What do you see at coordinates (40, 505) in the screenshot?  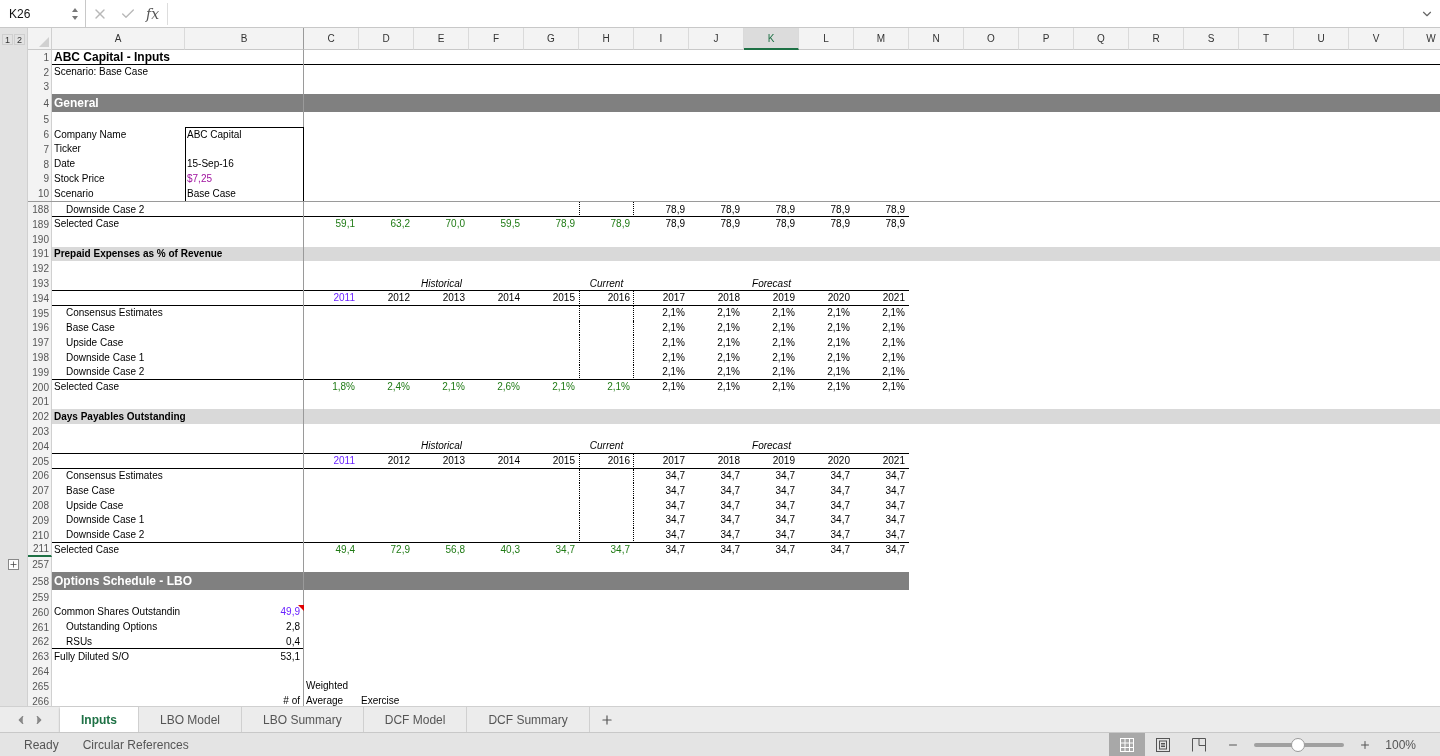 I see `row-number: 208` at bounding box center [40, 505].